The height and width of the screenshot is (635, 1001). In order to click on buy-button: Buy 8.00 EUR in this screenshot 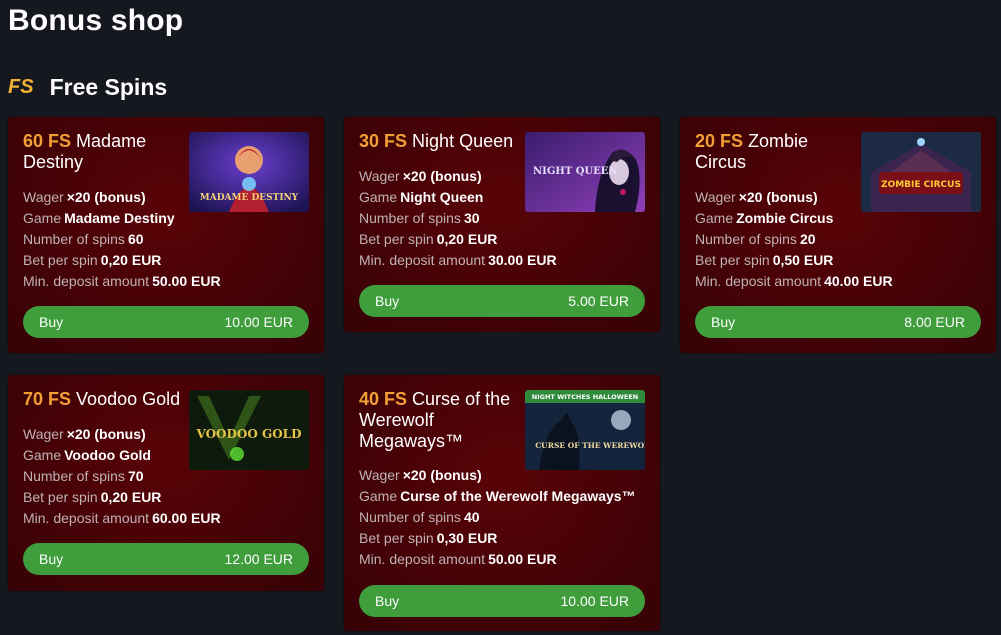, I will do `click(838, 322)`.